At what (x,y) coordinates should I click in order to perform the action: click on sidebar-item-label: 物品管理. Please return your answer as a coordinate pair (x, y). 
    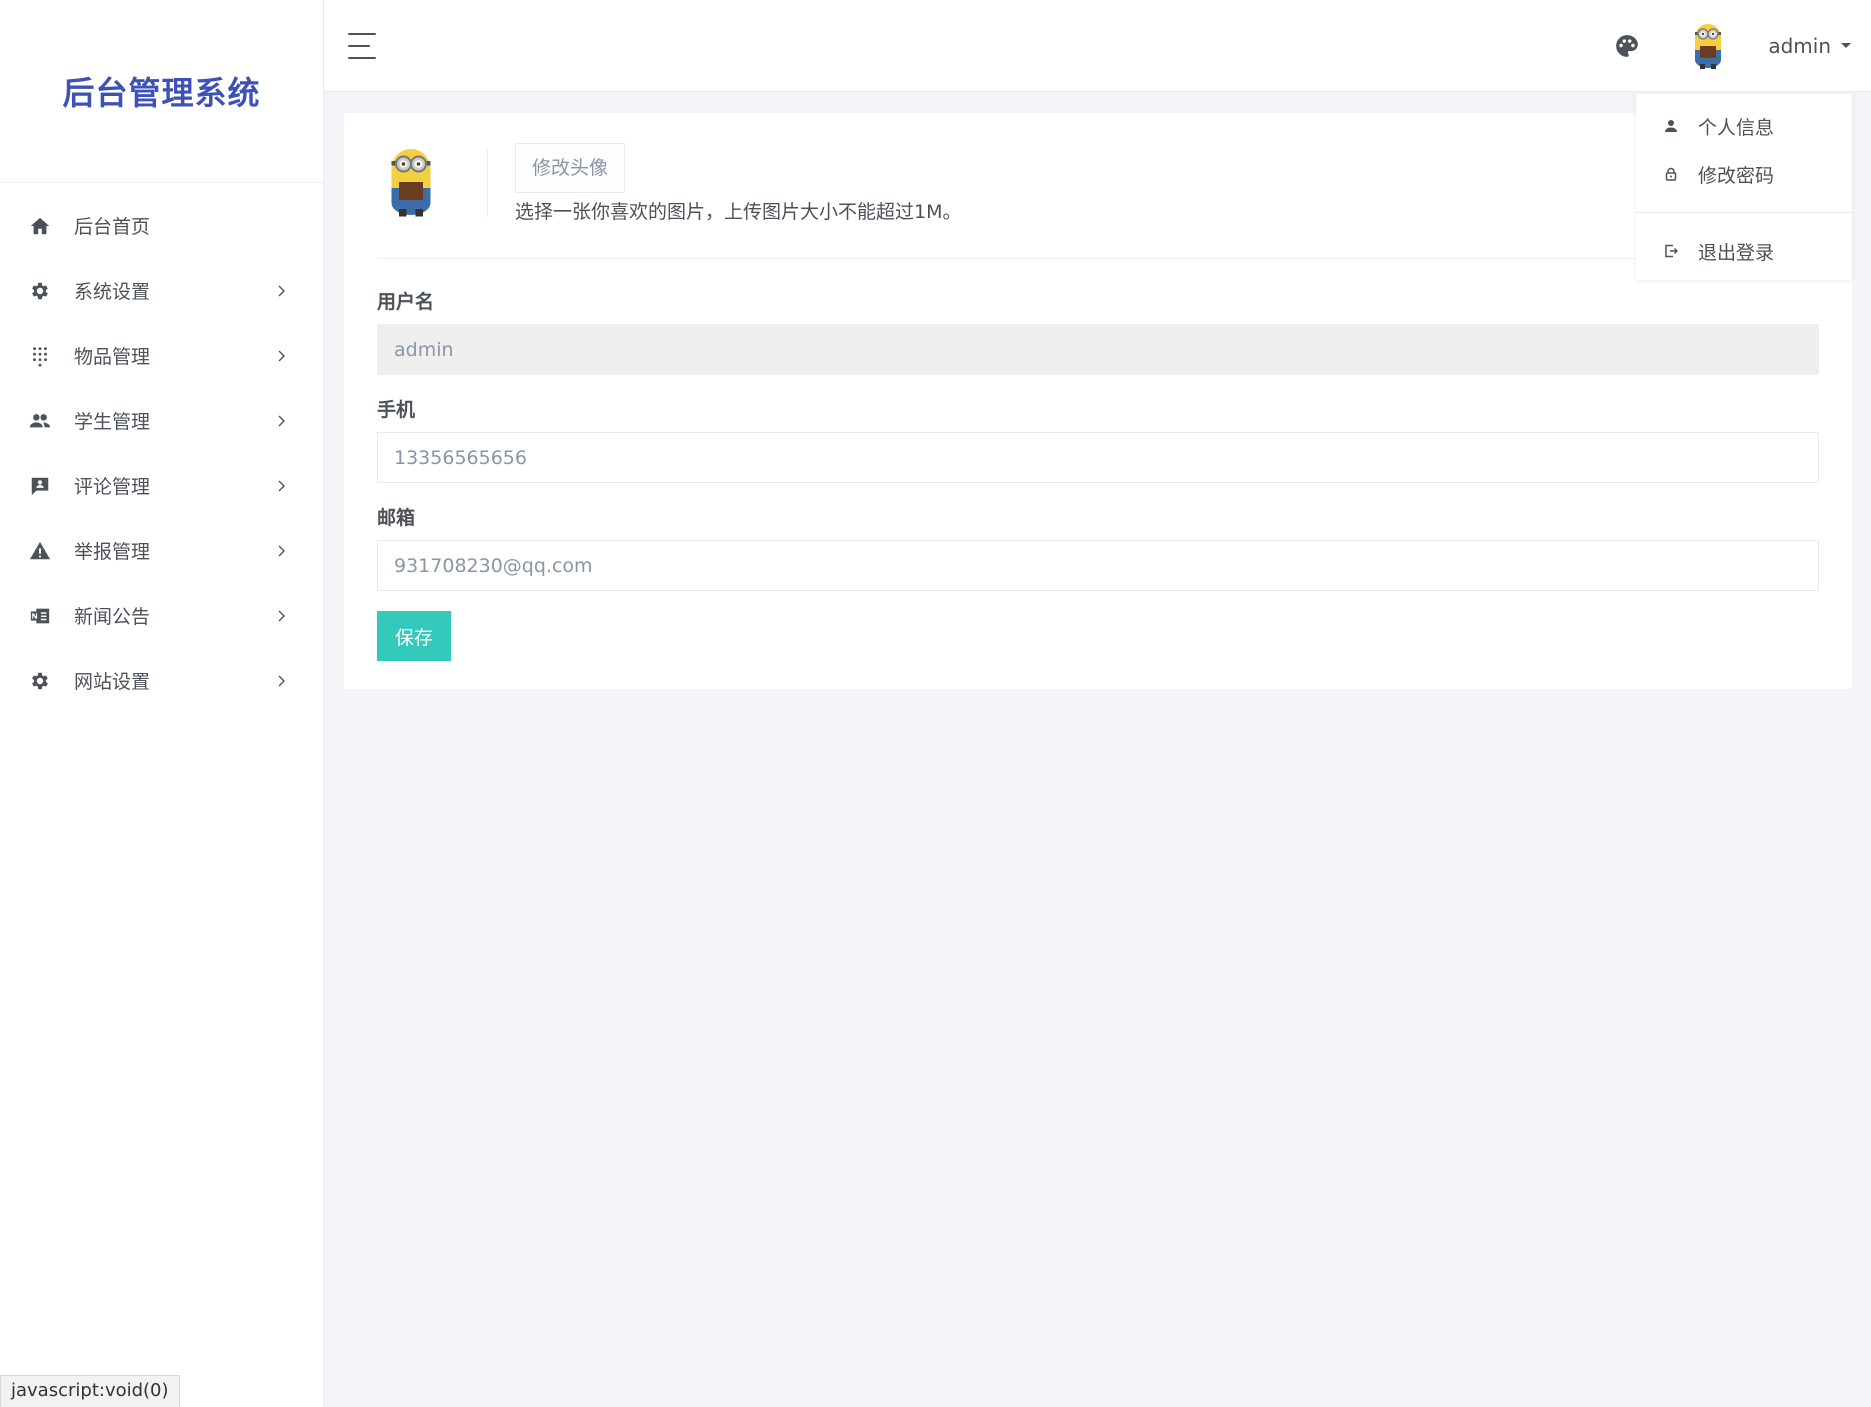
    Looking at the image, I should click on (112, 357).